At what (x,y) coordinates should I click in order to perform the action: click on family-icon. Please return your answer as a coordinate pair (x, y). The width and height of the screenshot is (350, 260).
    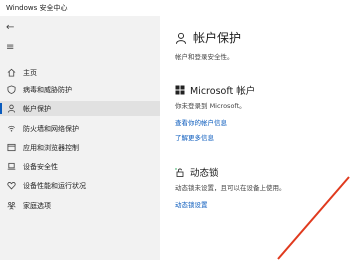
    Looking at the image, I should click on (11, 206).